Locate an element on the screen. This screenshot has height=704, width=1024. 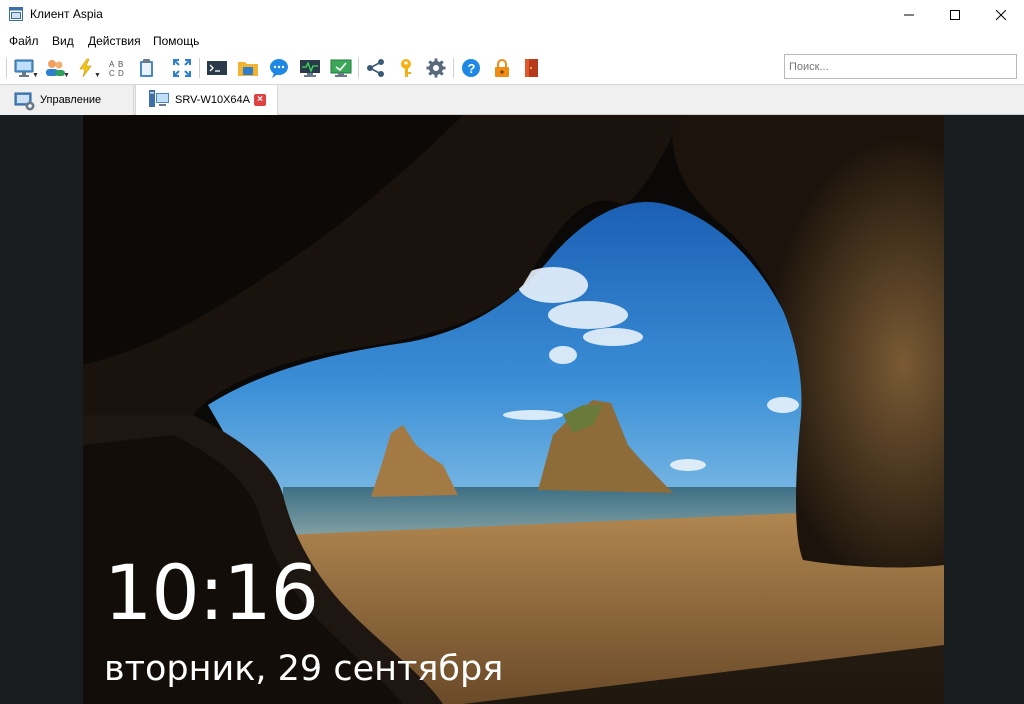
maximize-icon is located at coordinates (955, 15).